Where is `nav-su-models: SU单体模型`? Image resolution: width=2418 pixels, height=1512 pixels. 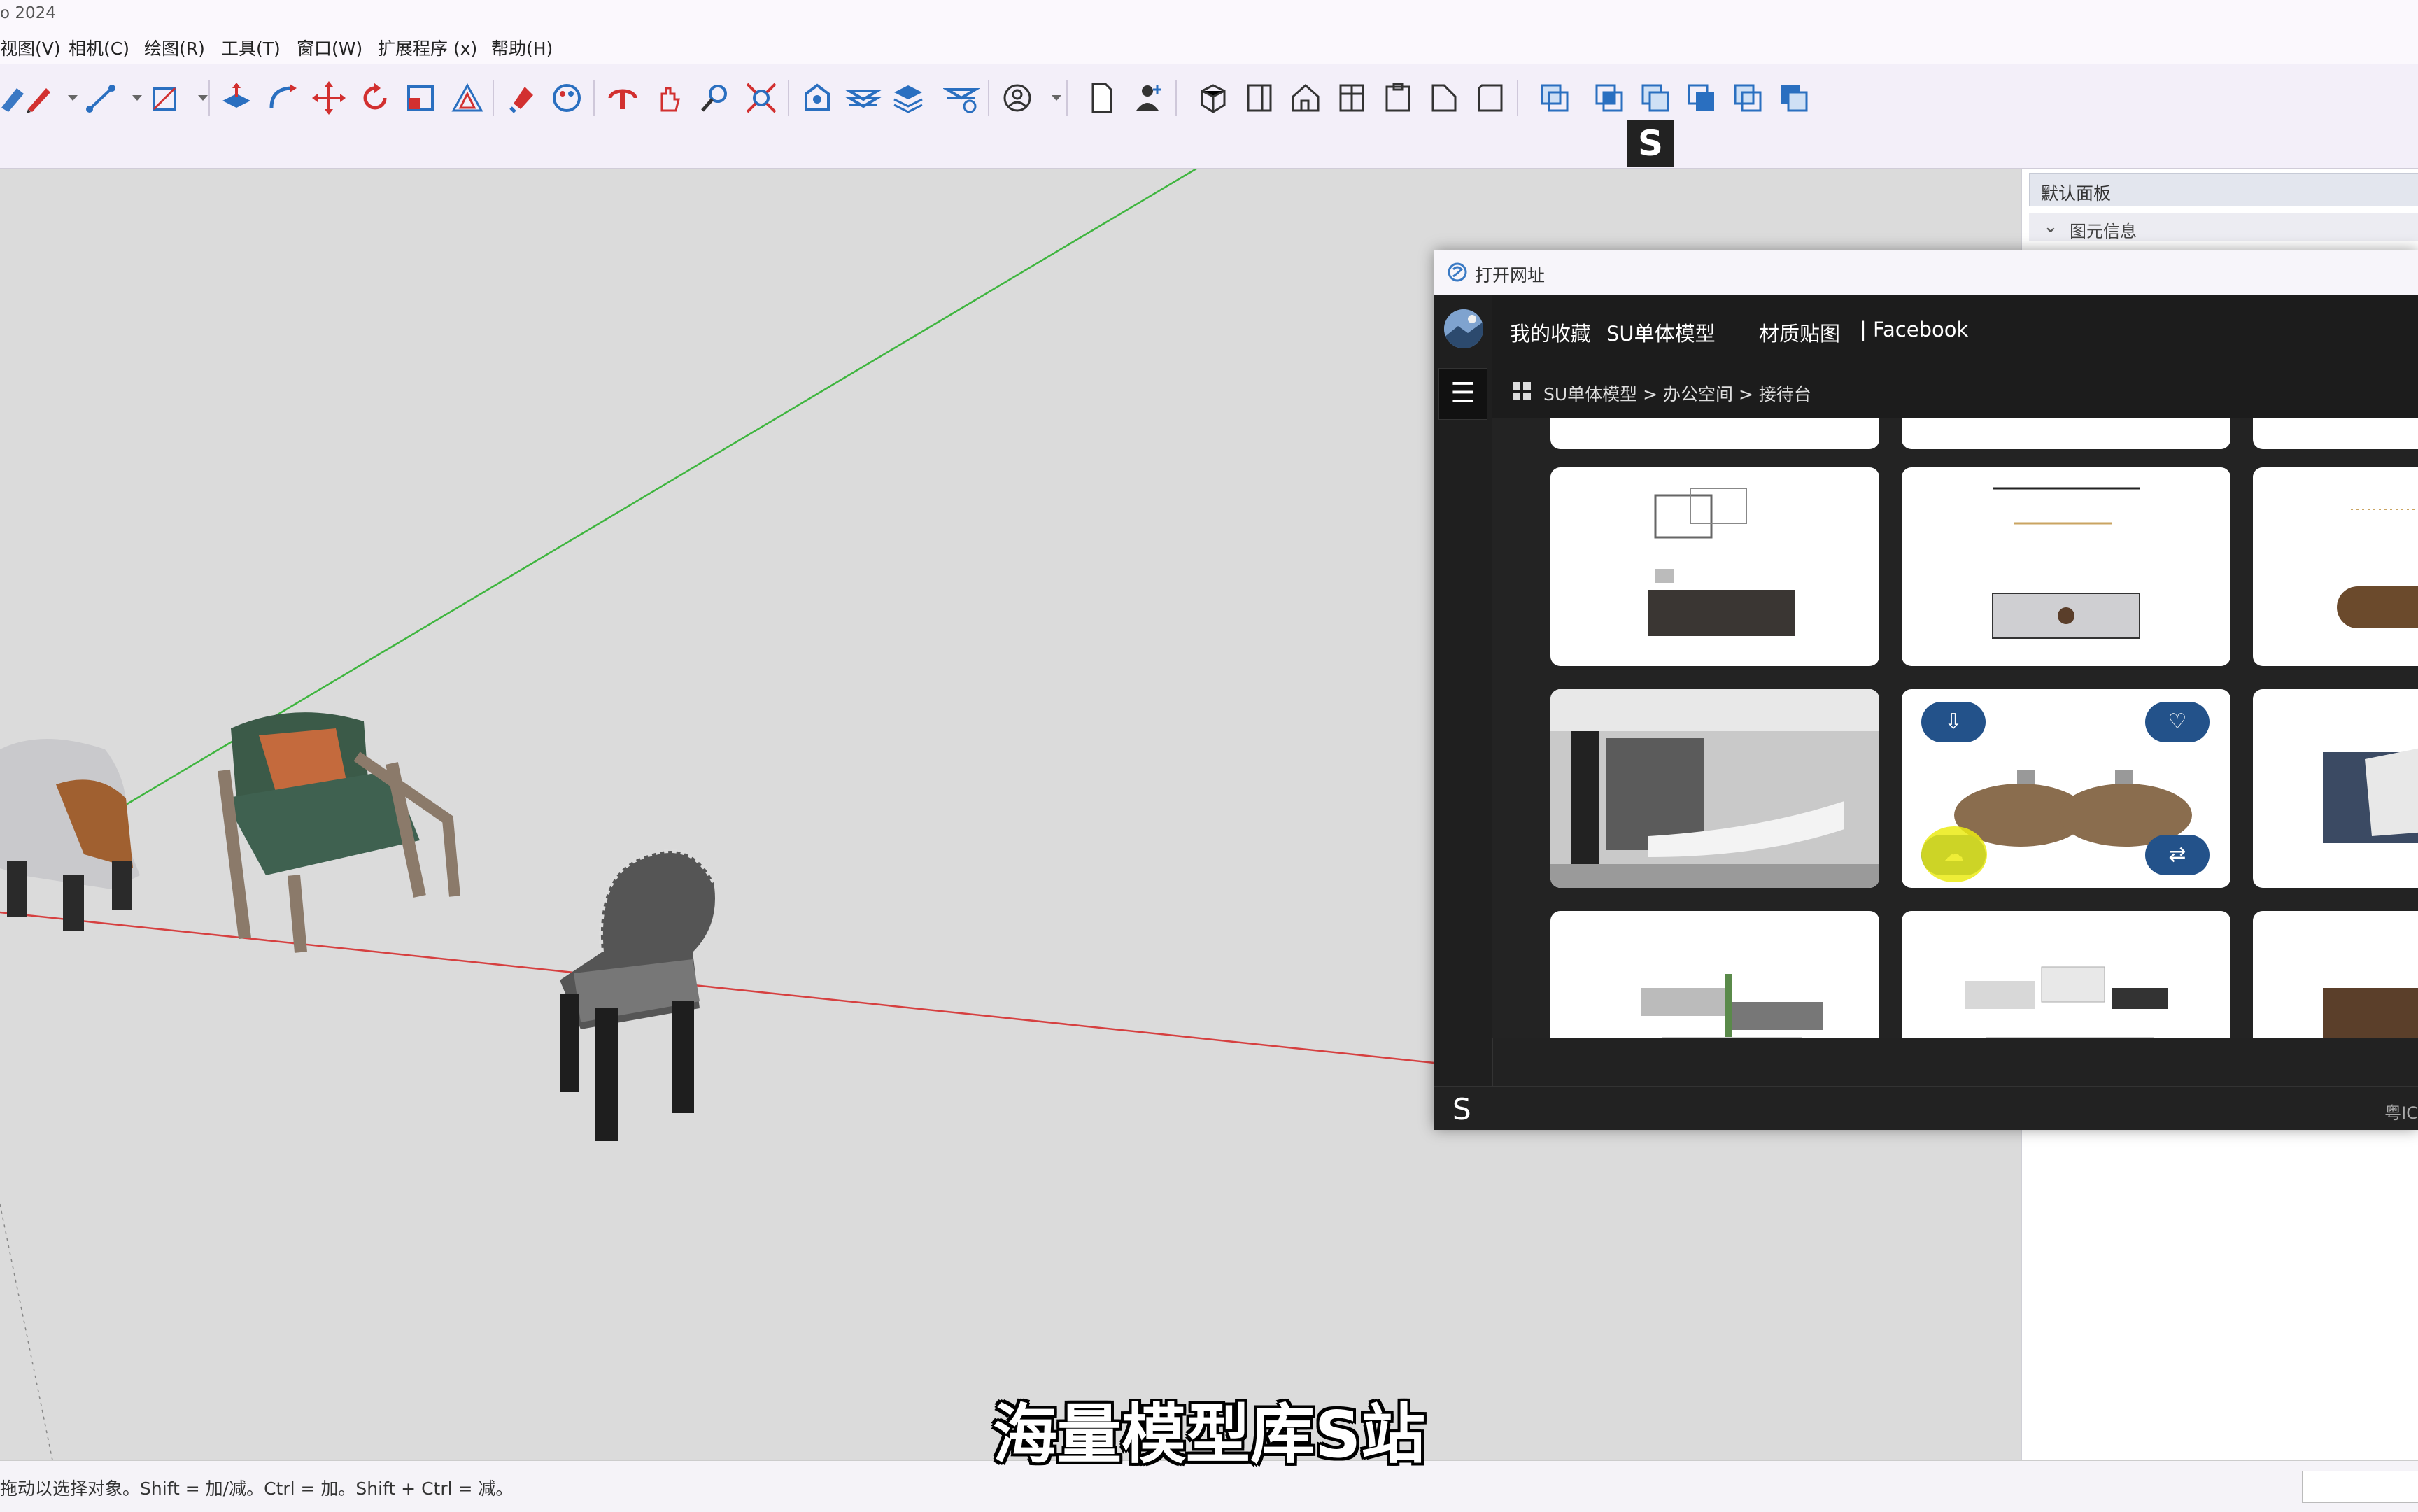
nav-su-models: SU单体模型 is located at coordinates (1661, 332).